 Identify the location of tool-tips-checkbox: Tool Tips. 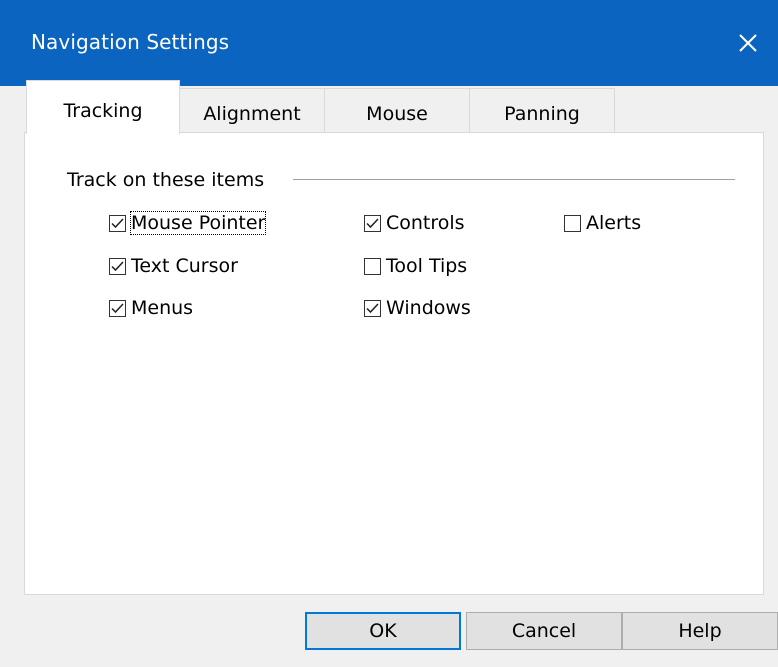
(415, 266).